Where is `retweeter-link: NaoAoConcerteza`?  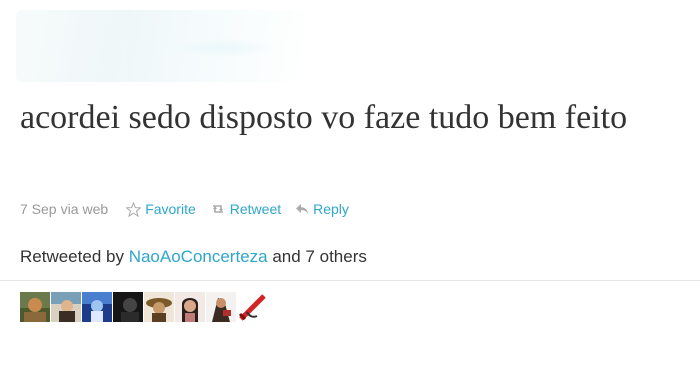 retweeter-link: NaoAoConcerteza is located at coordinates (198, 256).